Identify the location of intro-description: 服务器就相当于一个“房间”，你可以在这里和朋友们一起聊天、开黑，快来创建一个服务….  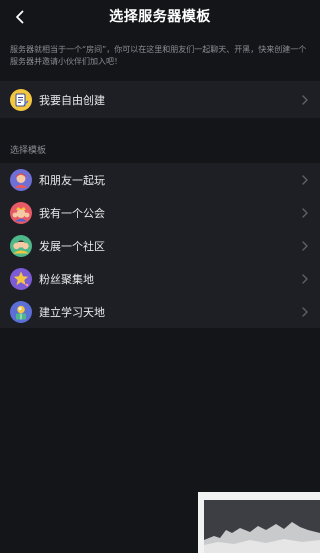
(158, 55).